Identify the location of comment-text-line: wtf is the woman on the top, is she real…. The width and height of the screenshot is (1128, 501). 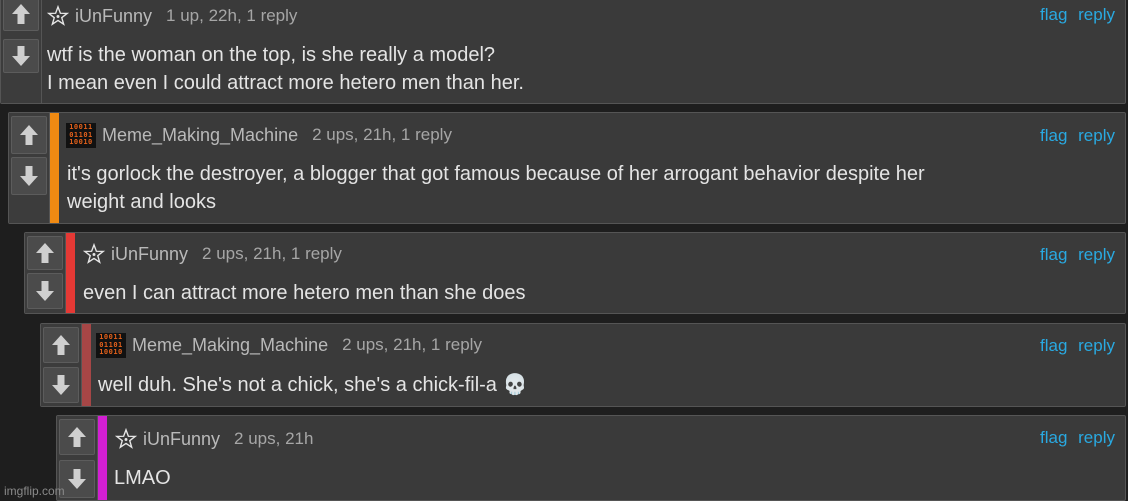
(271, 55).